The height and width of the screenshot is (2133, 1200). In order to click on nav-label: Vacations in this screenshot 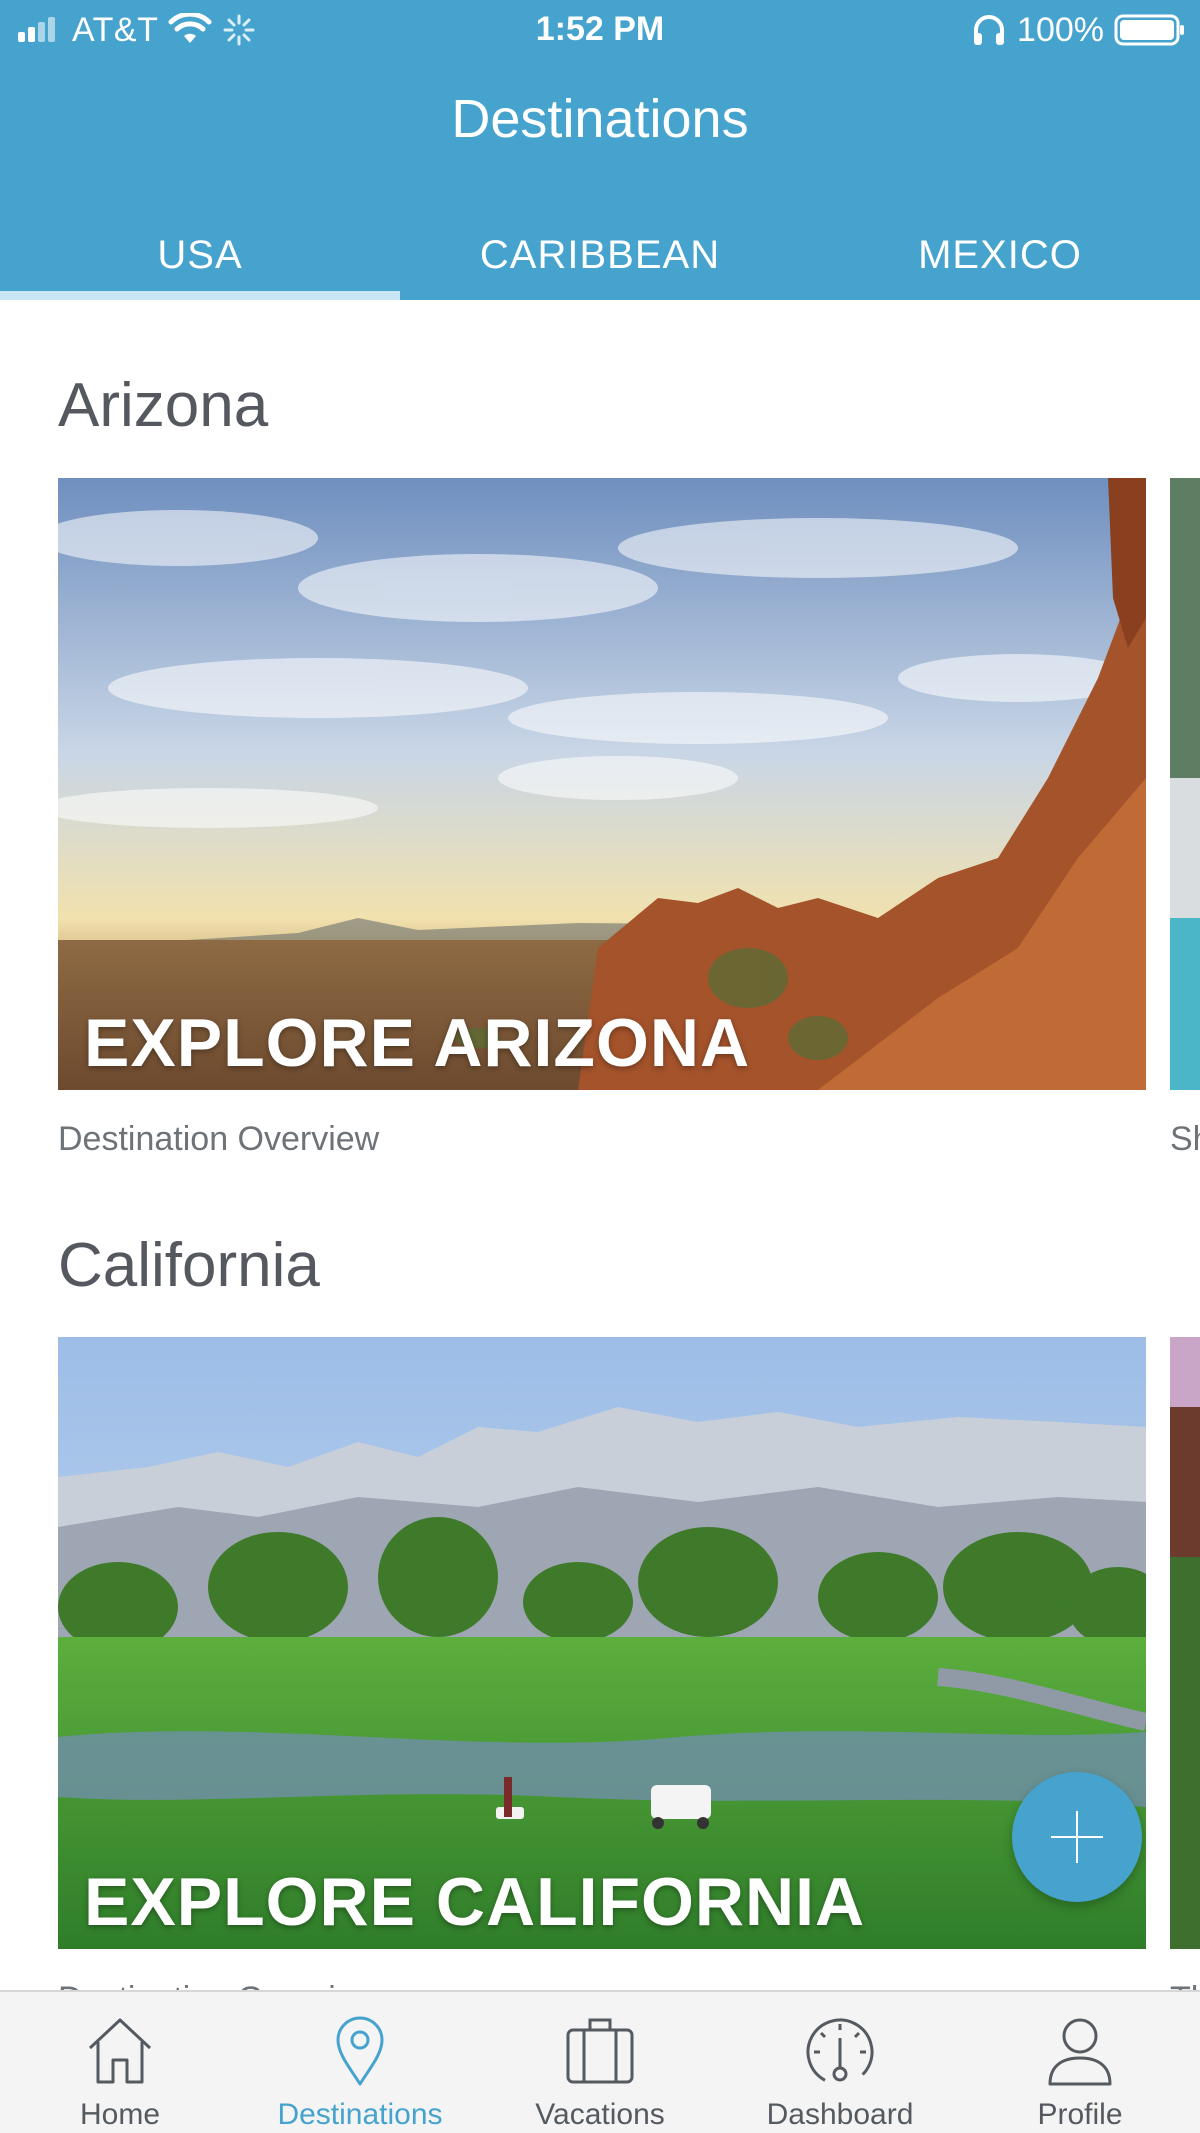, I will do `click(600, 2114)`.